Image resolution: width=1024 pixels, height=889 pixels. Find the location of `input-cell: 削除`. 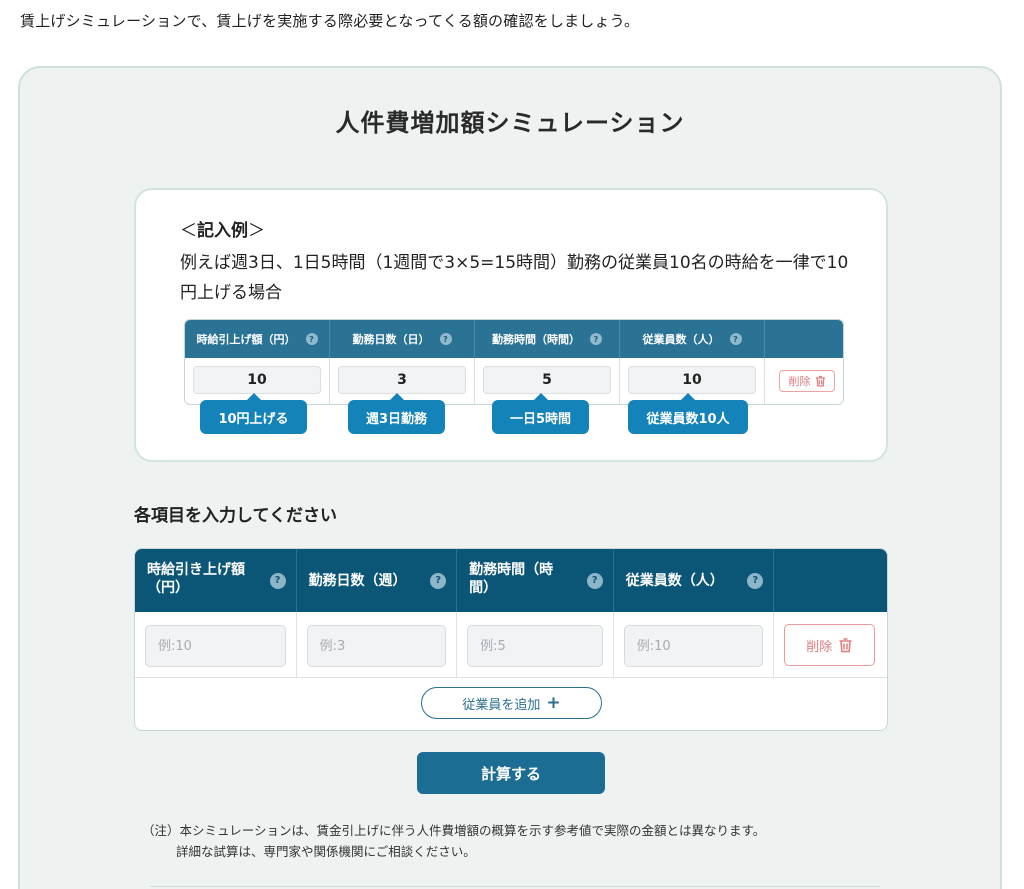

input-cell: 削除 is located at coordinates (830, 645).